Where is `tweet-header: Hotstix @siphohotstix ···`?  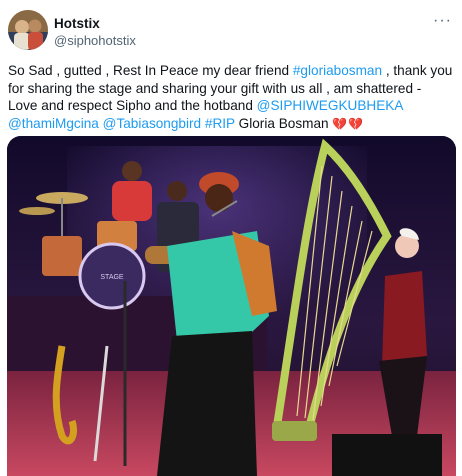
tweet-header: Hotstix @siphohotstix ··· is located at coordinates (231, 32).